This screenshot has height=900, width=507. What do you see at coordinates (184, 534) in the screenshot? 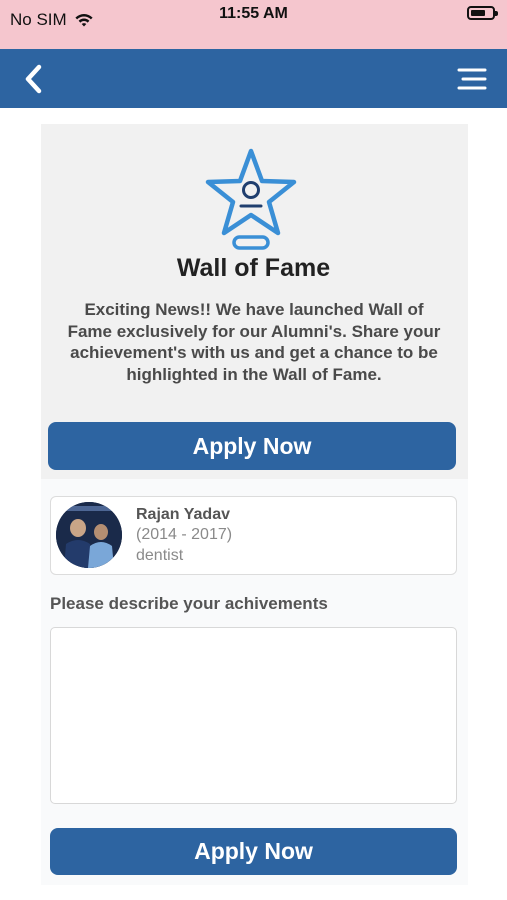
I see `profile-years: (2014 - 2017)` at bounding box center [184, 534].